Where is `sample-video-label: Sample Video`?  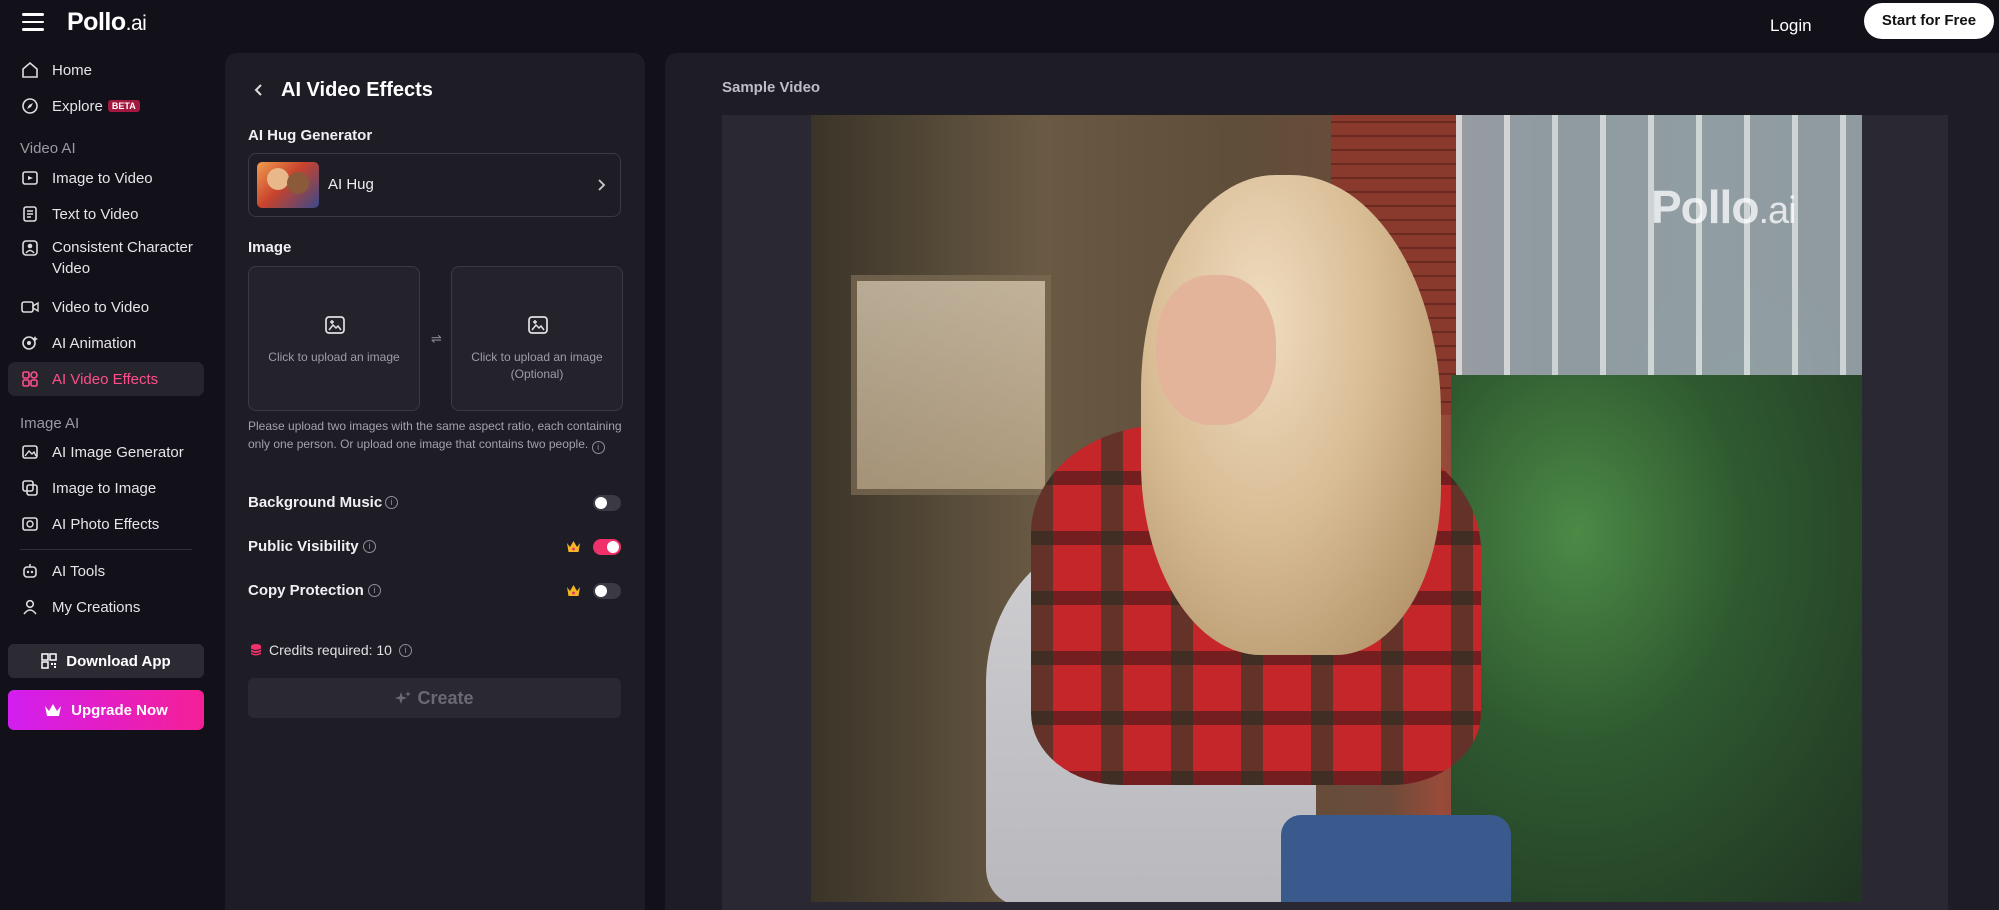 sample-video-label: Sample Video is located at coordinates (771, 87).